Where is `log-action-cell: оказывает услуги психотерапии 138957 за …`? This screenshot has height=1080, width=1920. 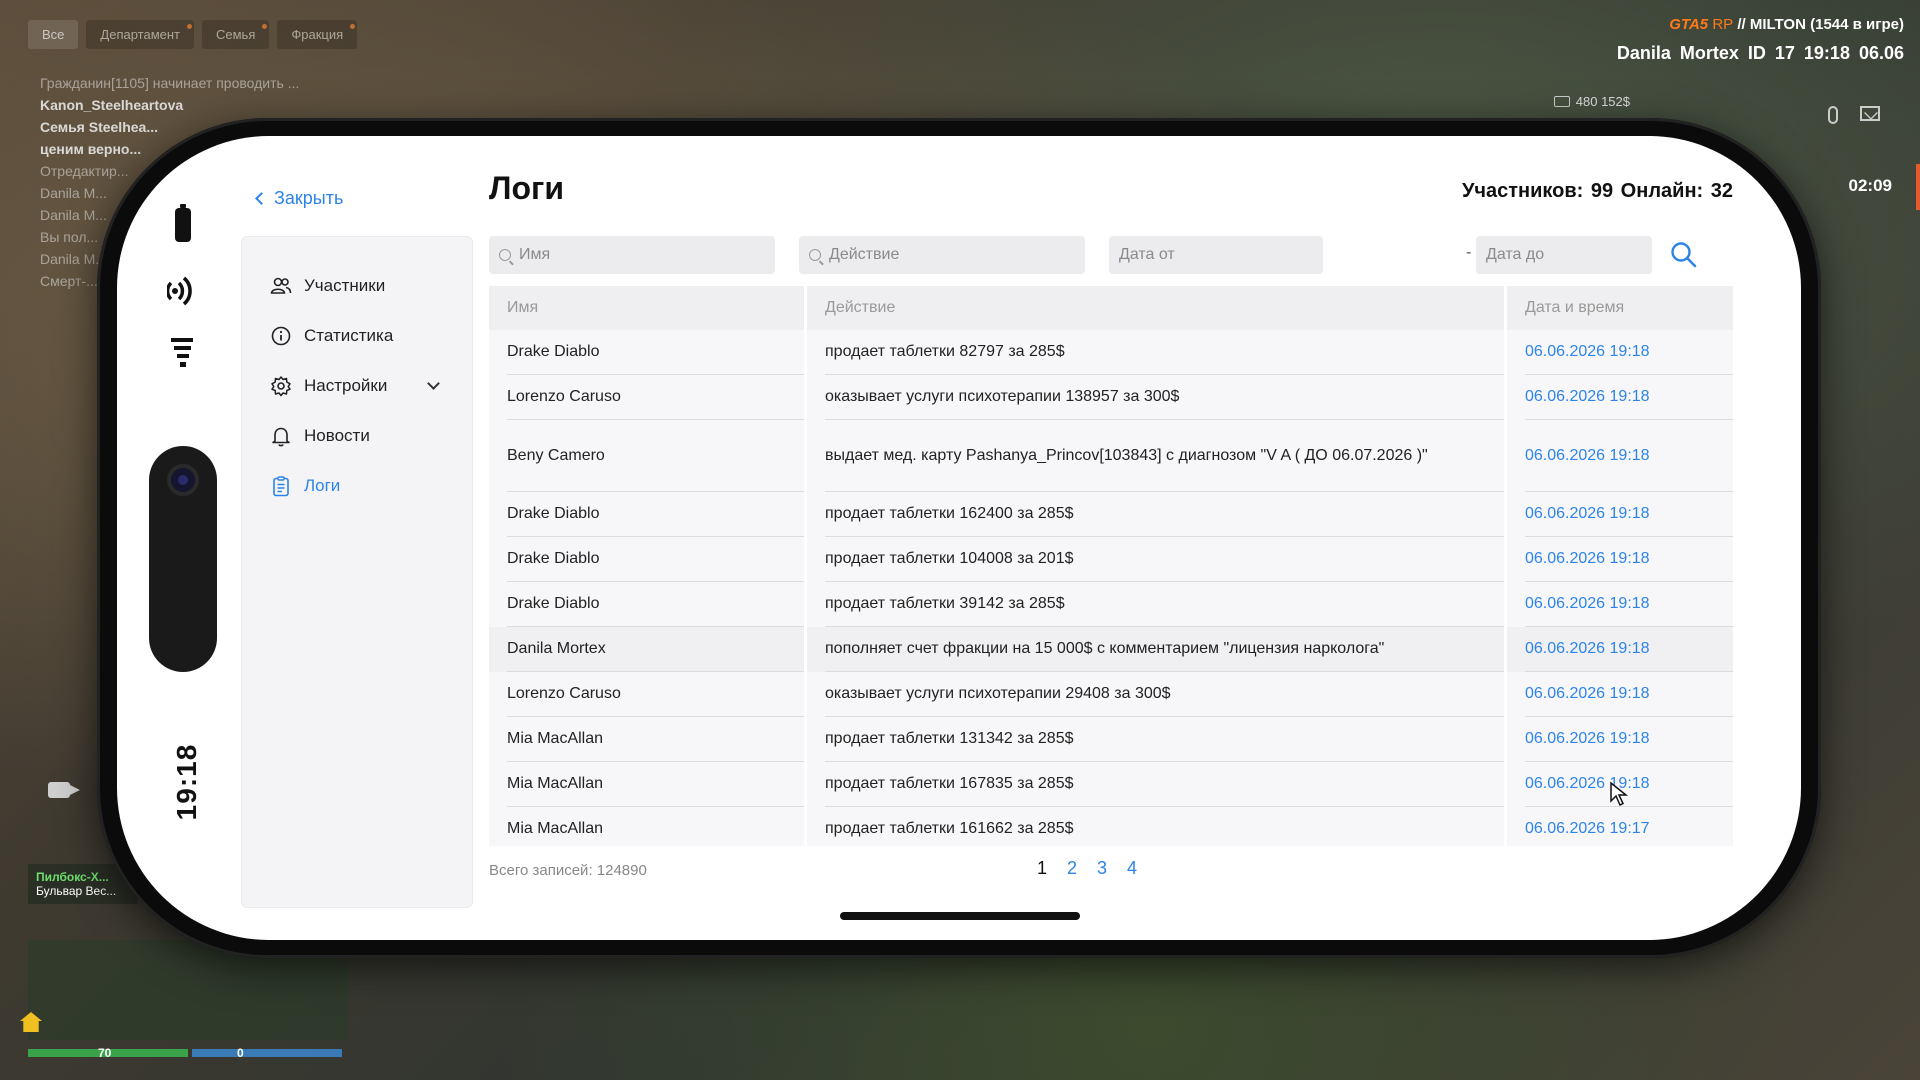 log-action-cell: оказывает услуги психотерапии 138957 за … is located at coordinates (1157, 397).